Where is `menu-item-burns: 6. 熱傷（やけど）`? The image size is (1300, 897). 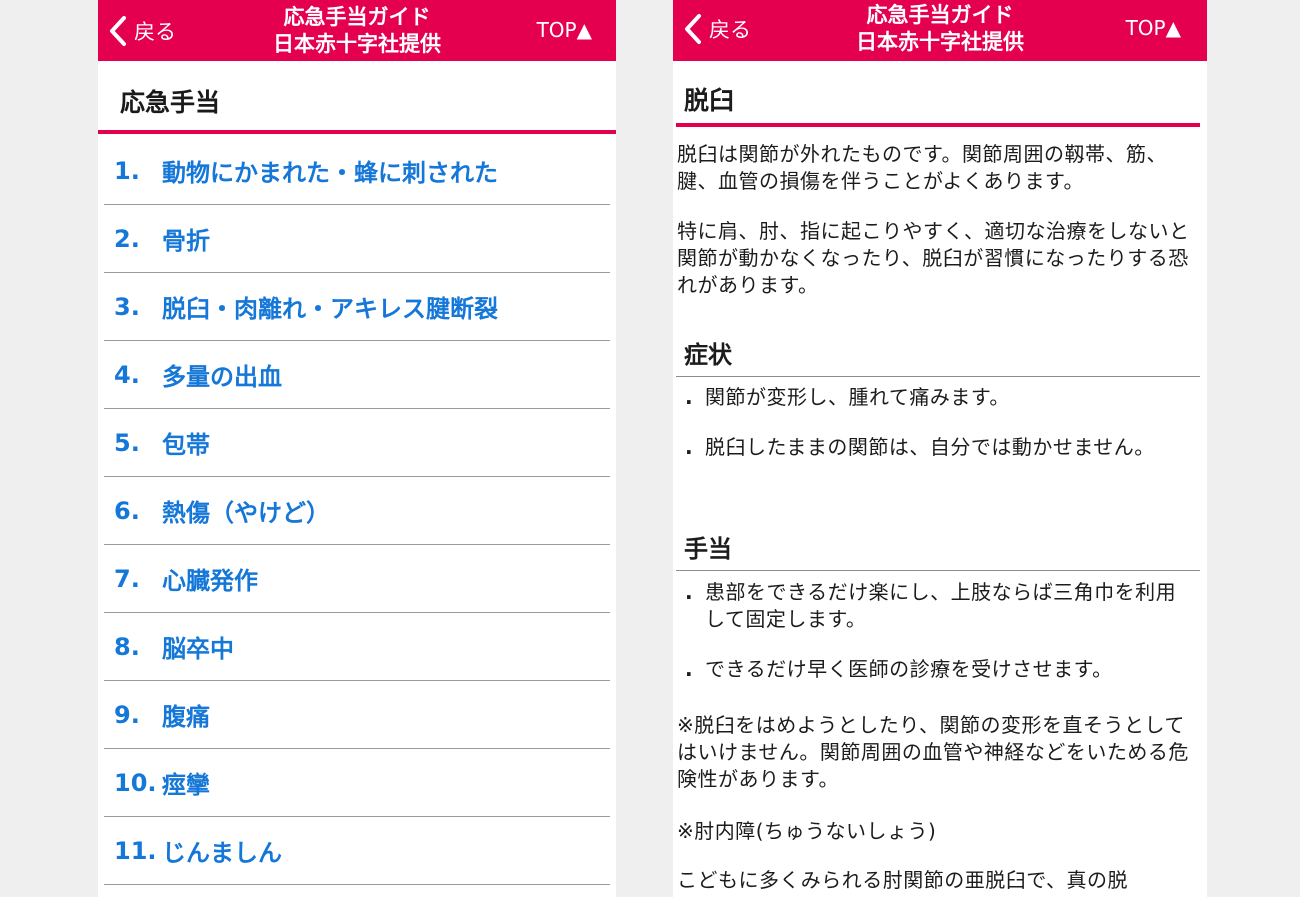 menu-item-burns: 6. 熱傷（やけど） is located at coordinates (357, 511).